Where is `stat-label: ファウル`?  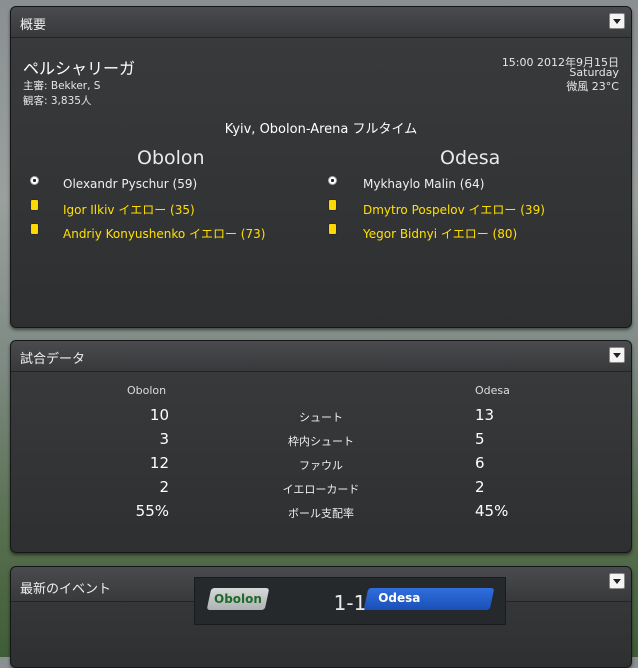
stat-label: ファウル is located at coordinates (321, 465).